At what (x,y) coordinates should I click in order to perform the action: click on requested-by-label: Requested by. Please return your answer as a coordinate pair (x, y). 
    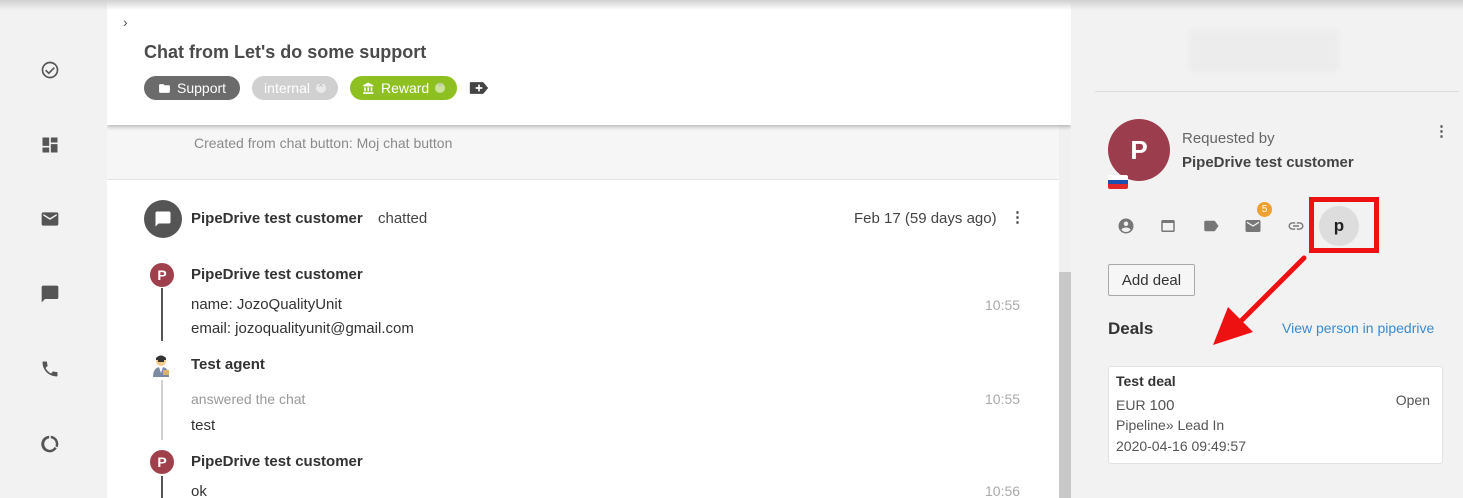
    Looking at the image, I should click on (1228, 138).